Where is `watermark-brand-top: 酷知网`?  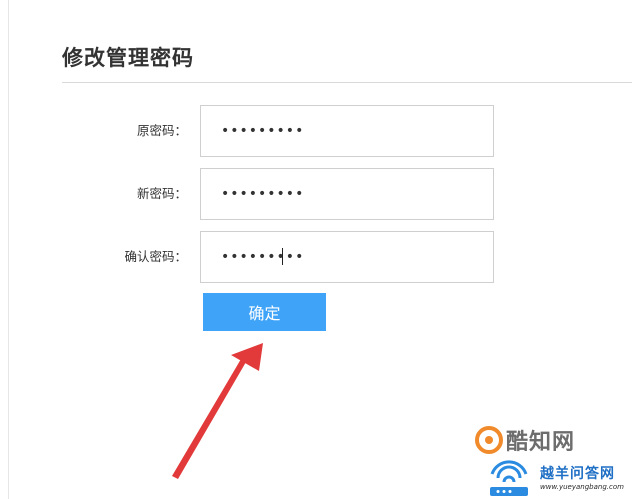
watermark-brand-top: 酷知网 is located at coordinates (541, 442).